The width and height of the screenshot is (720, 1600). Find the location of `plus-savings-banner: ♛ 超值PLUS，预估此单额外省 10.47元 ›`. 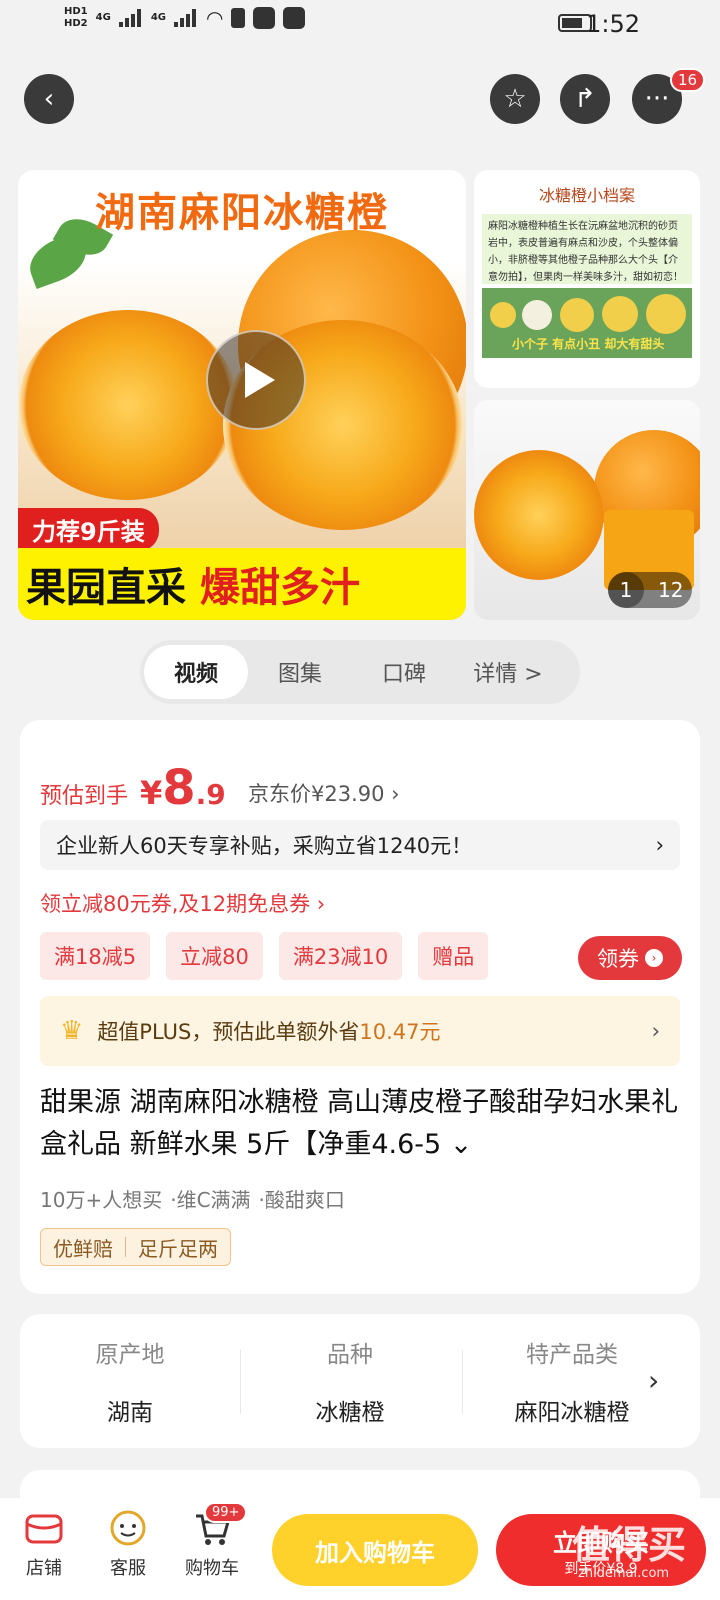

plus-savings-banner: ♛ 超值PLUS，预估此单额外省 10.47元 › is located at coordinates (360, 1031).